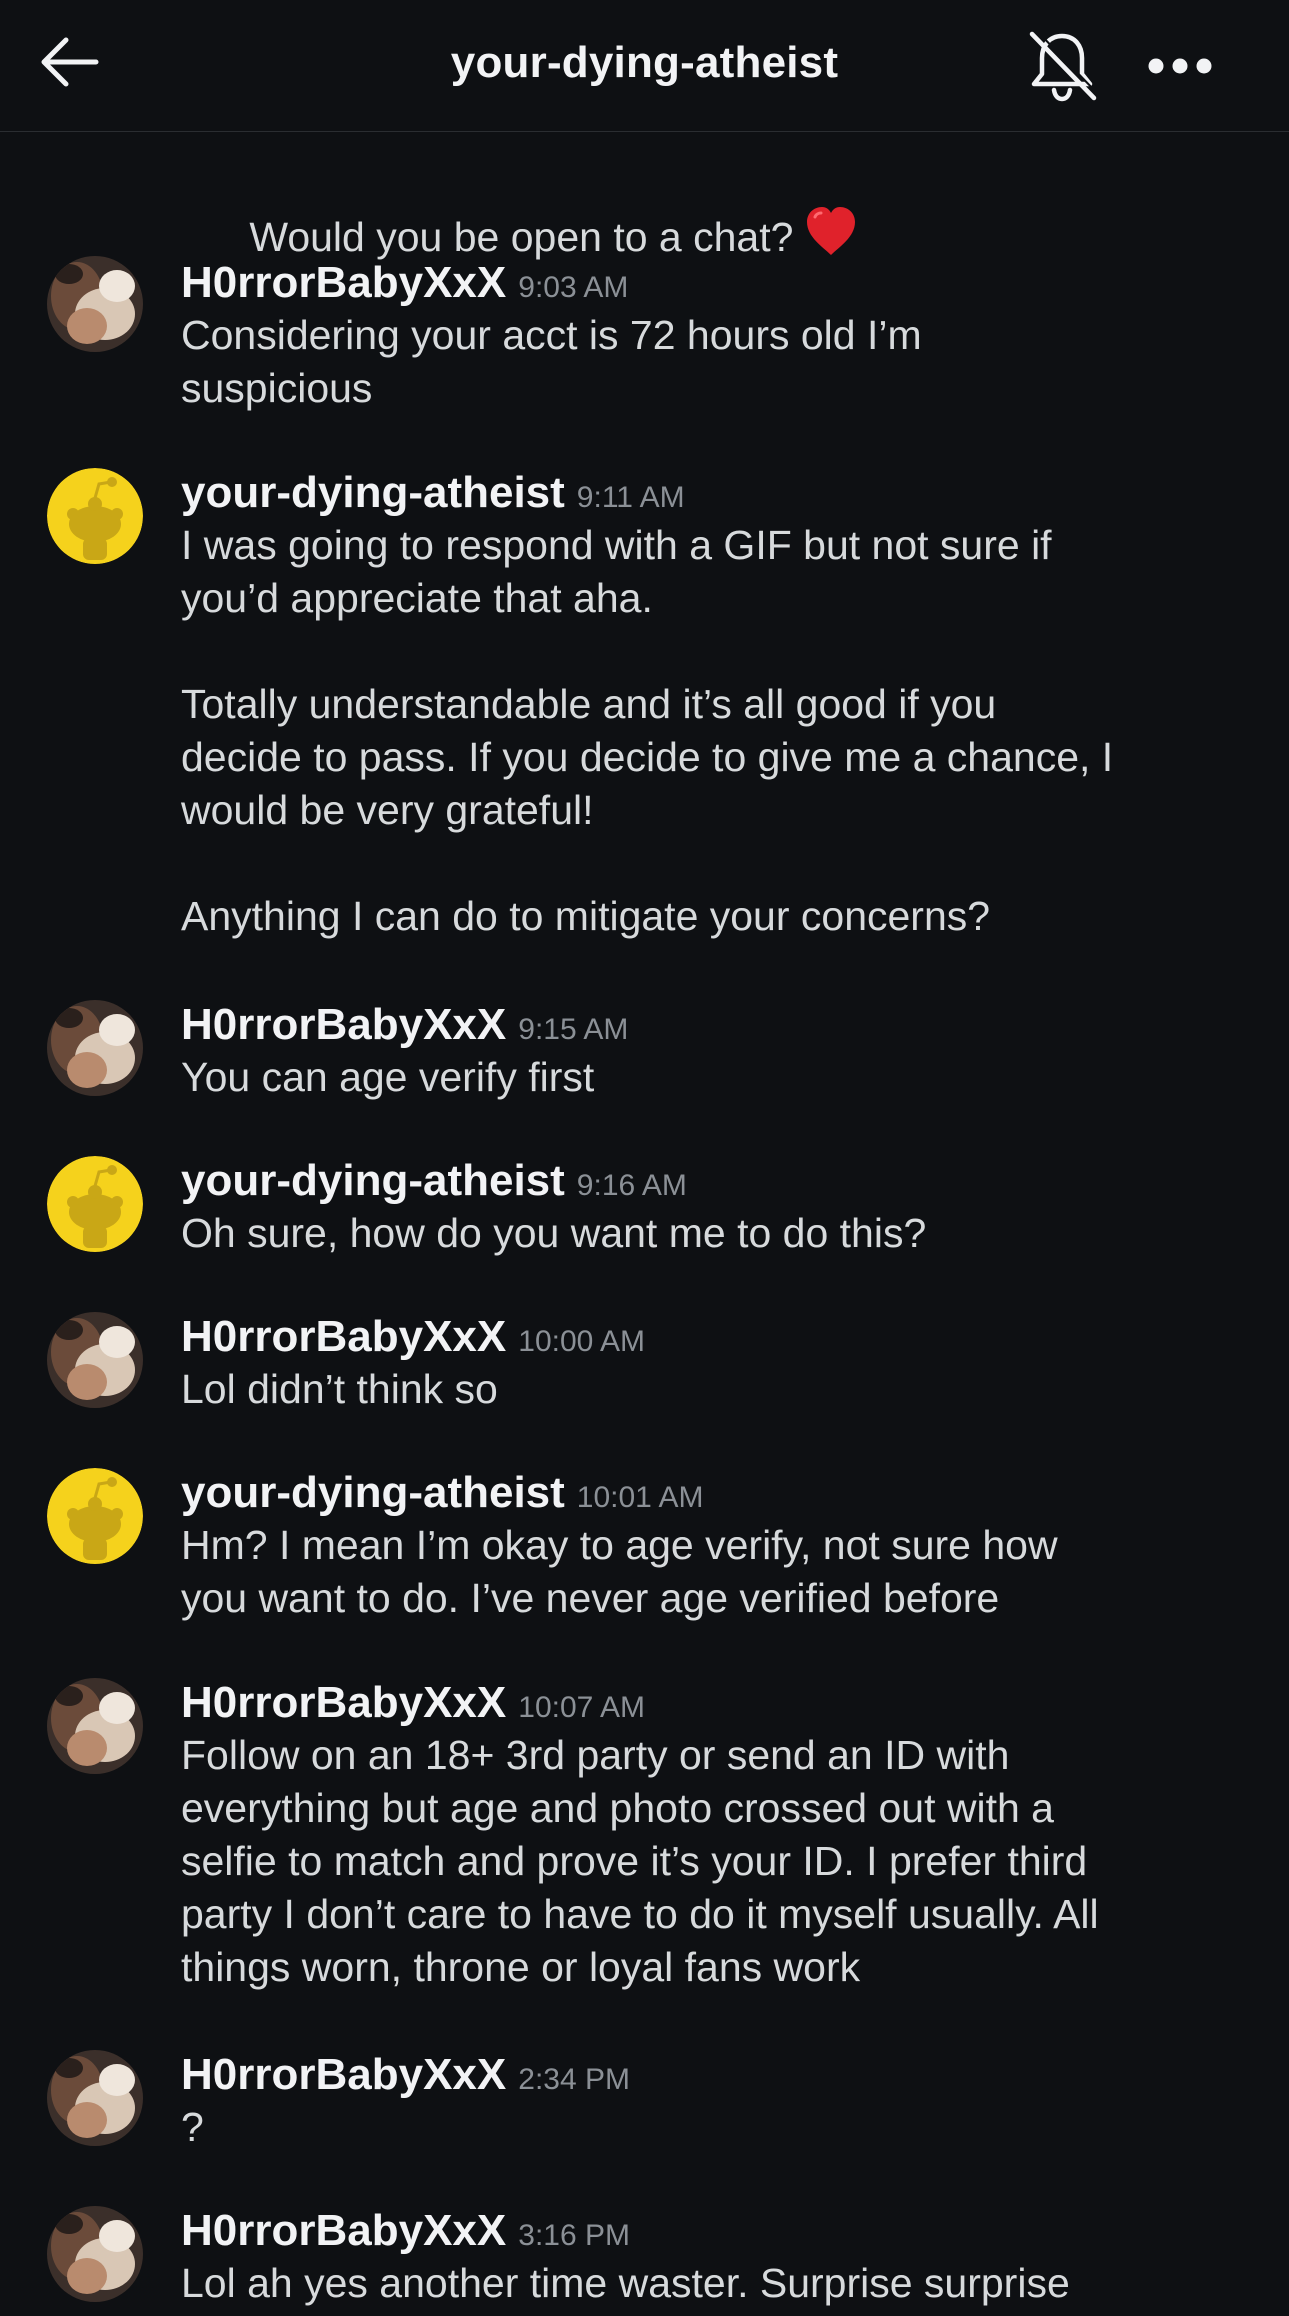 This screenshot has height=2316, width=1289. I want to click on timestamp: 10:00 AM, so click(582, 1341).